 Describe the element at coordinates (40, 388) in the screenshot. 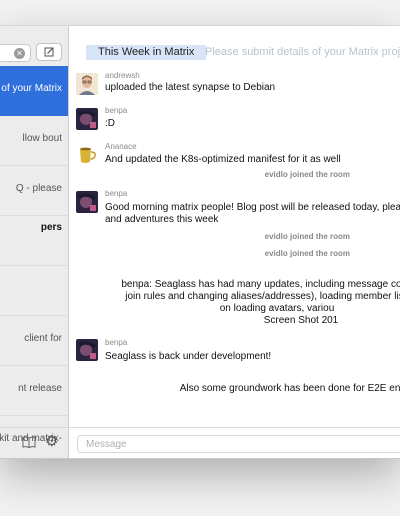

I see `room-list-item-label: nt release` at that location.